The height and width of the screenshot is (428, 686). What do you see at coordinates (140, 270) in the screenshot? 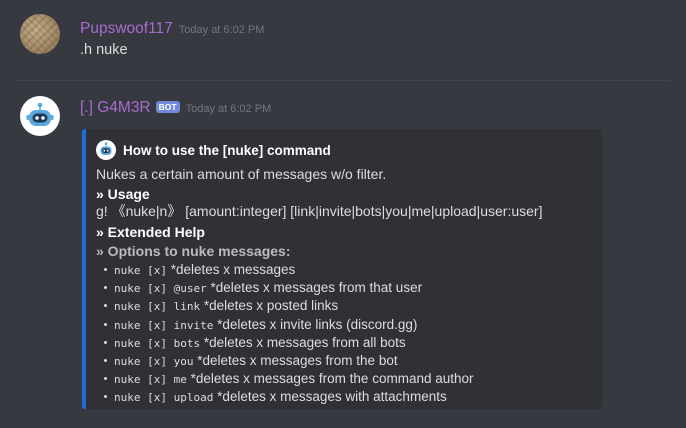
I see `option-code: nuke [x]` at bounding box center [140, 270].